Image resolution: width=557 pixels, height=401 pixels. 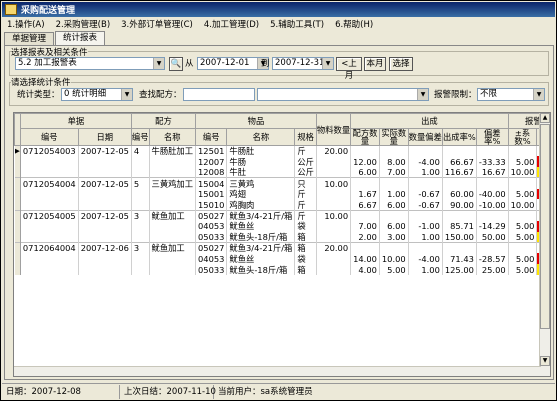 I want to click on cell-item-name: 牛肚, so click(x=261, y=172).